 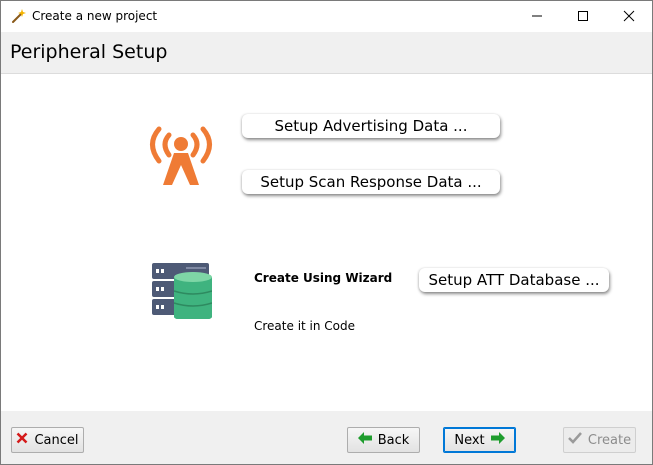 I want to click on maximize-icon, so click(x=583, y=16).